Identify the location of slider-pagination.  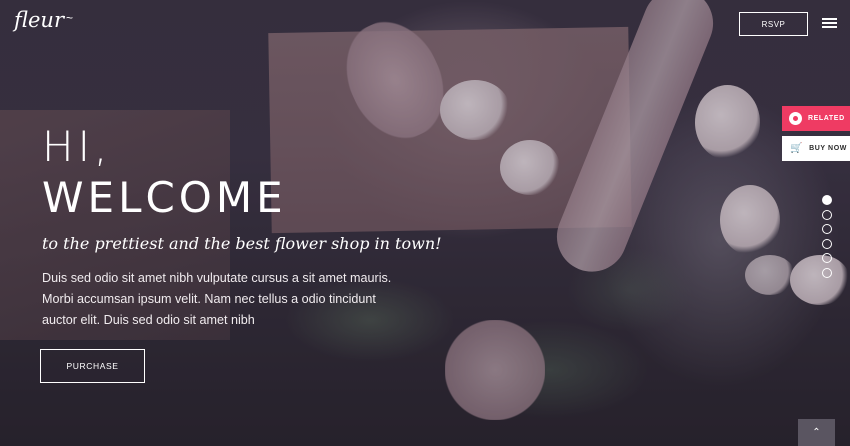
(827, 239).